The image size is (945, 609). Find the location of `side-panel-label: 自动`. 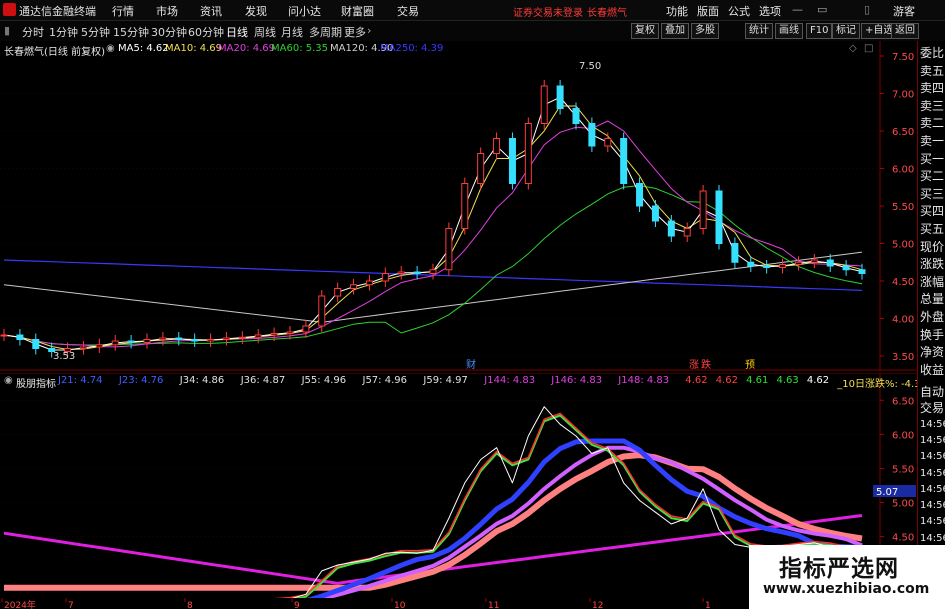

side-panel-label: 自动 is located at coordinates (932, 392).